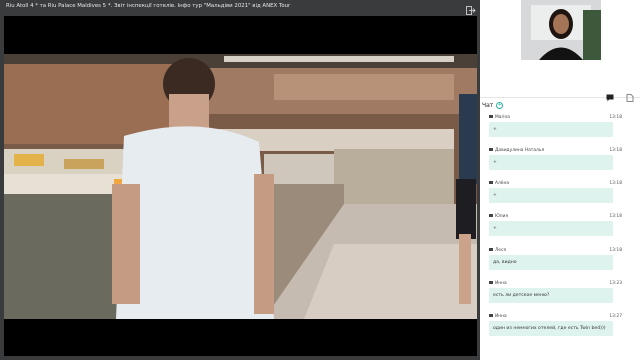 The image size is (640, 360). What do you see at coordinates (551, 262) in the screenshot?
I see `message-text: да, видно` at bounding box center [551, 262].